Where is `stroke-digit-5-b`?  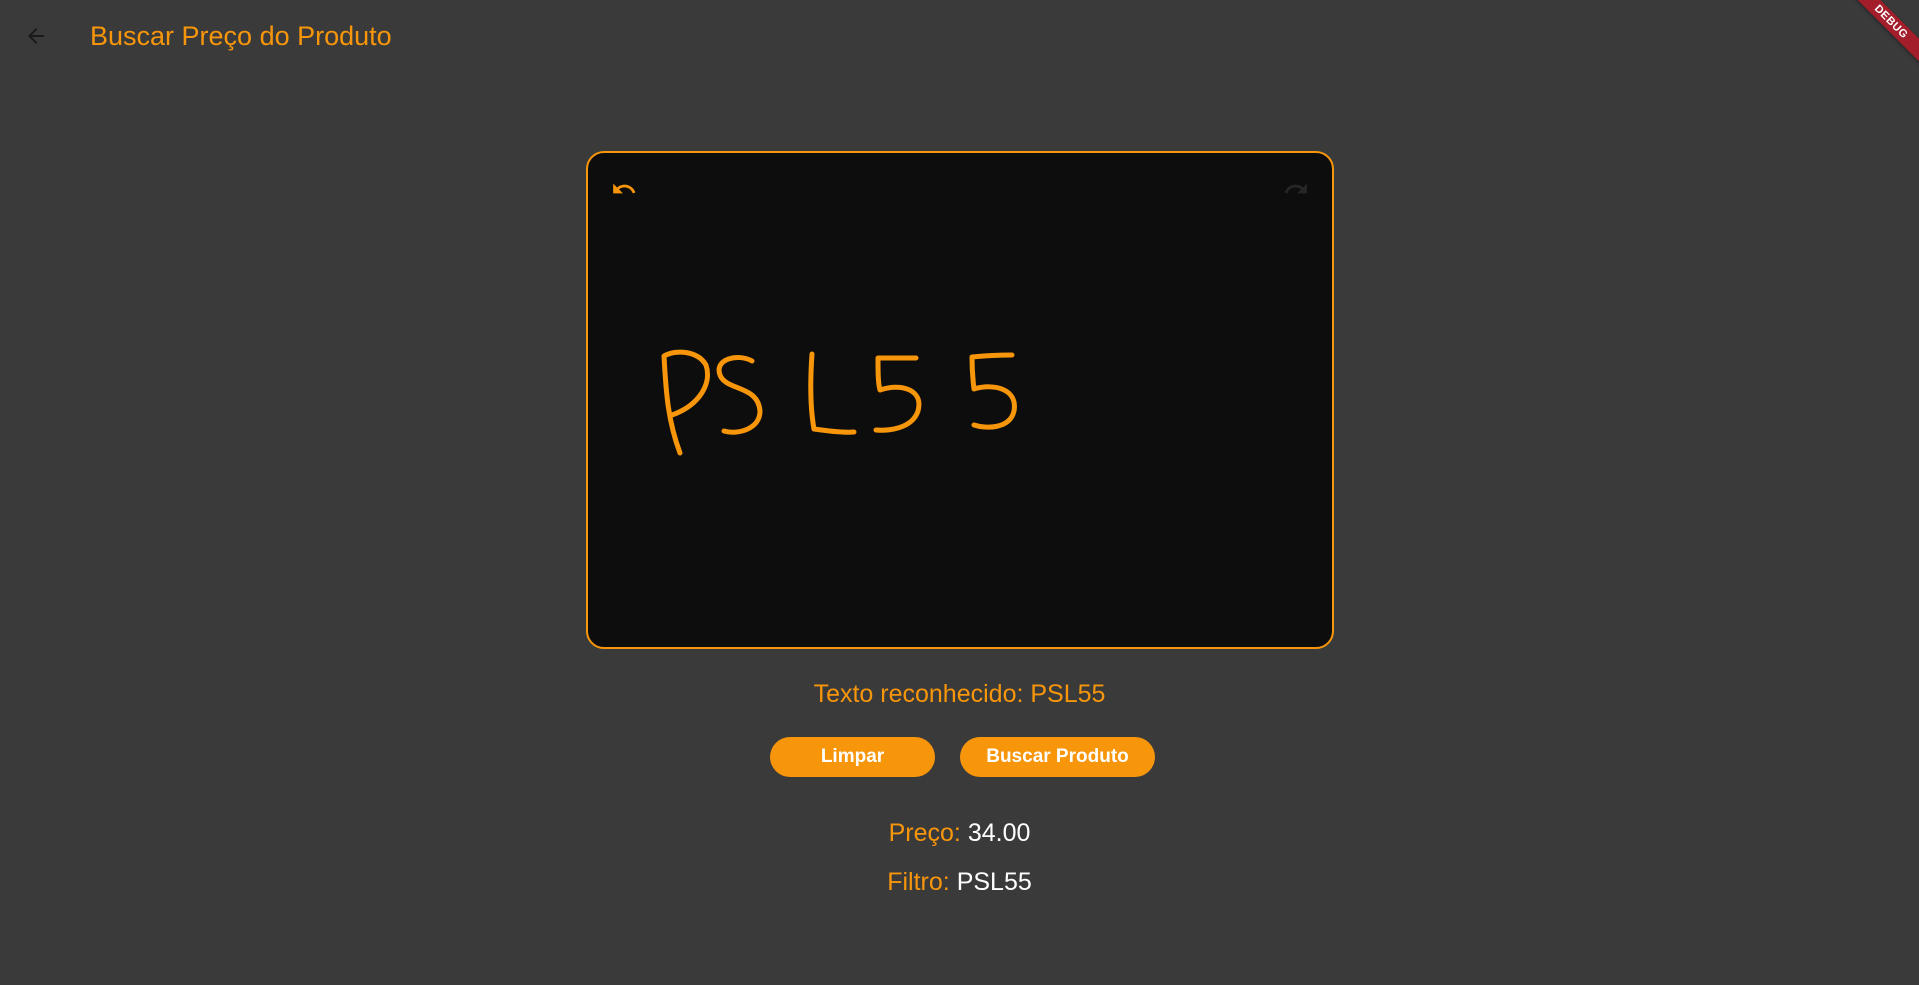 stroke-digit-5-b is located at coordinates (993, 391).